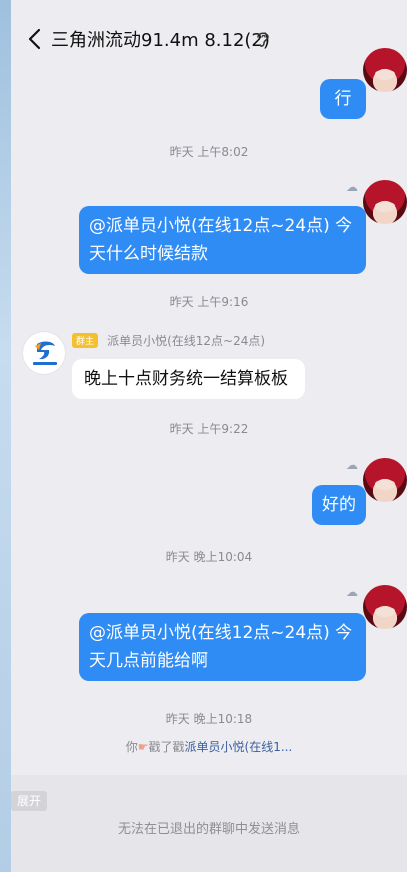  I want to click on owner-badge: 群主, so click(85, 340).